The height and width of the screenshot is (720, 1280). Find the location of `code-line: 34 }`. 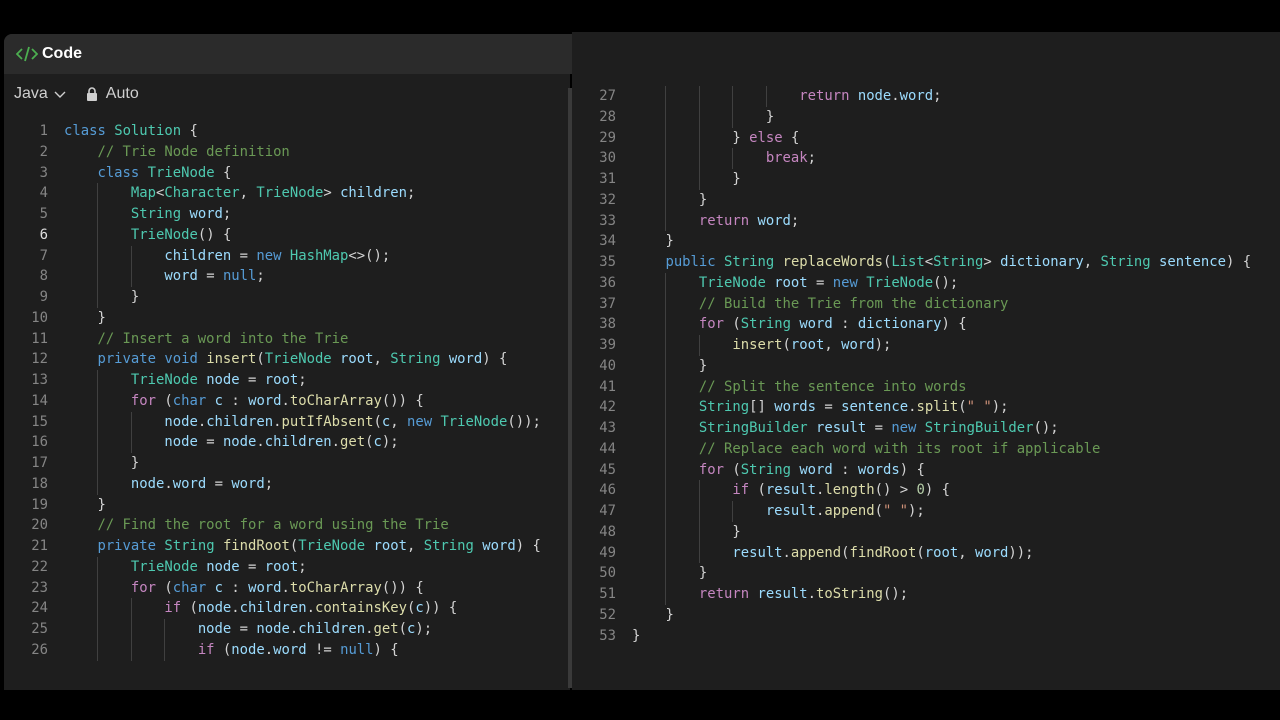

code-line: 34 } is located at coordinates (911, 241).